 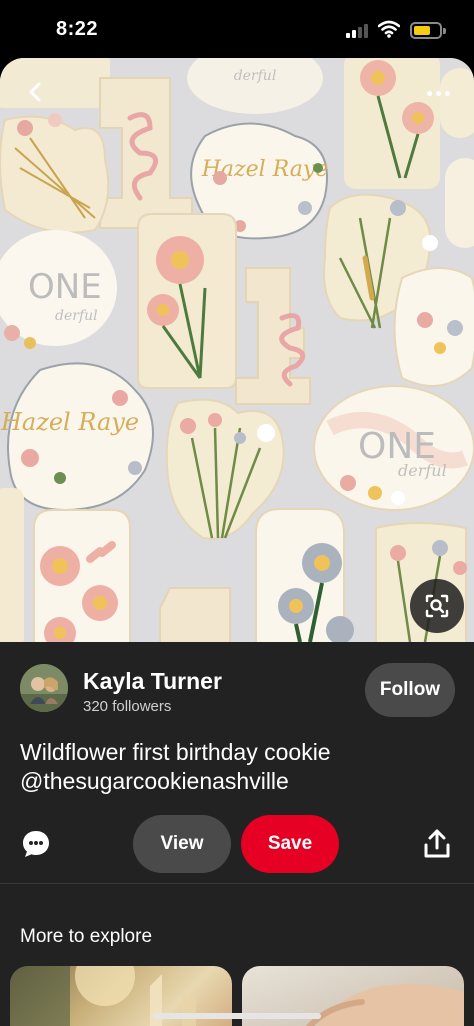 I want to click on cookie-text-derful: derful, so click(x=76, y=316).